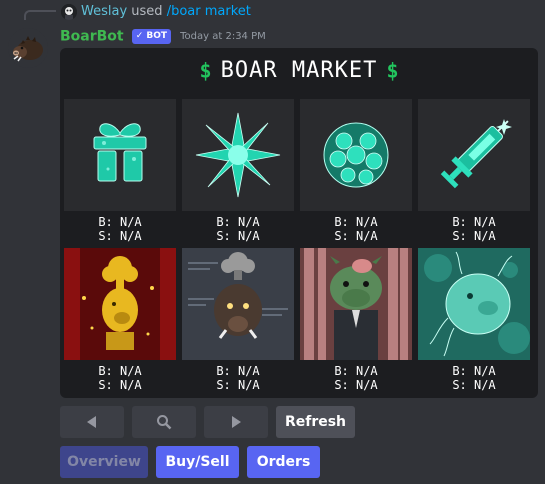 This screenshot has width=545, height=484. I want to click on overview-button: Overview, so click(104, 462).